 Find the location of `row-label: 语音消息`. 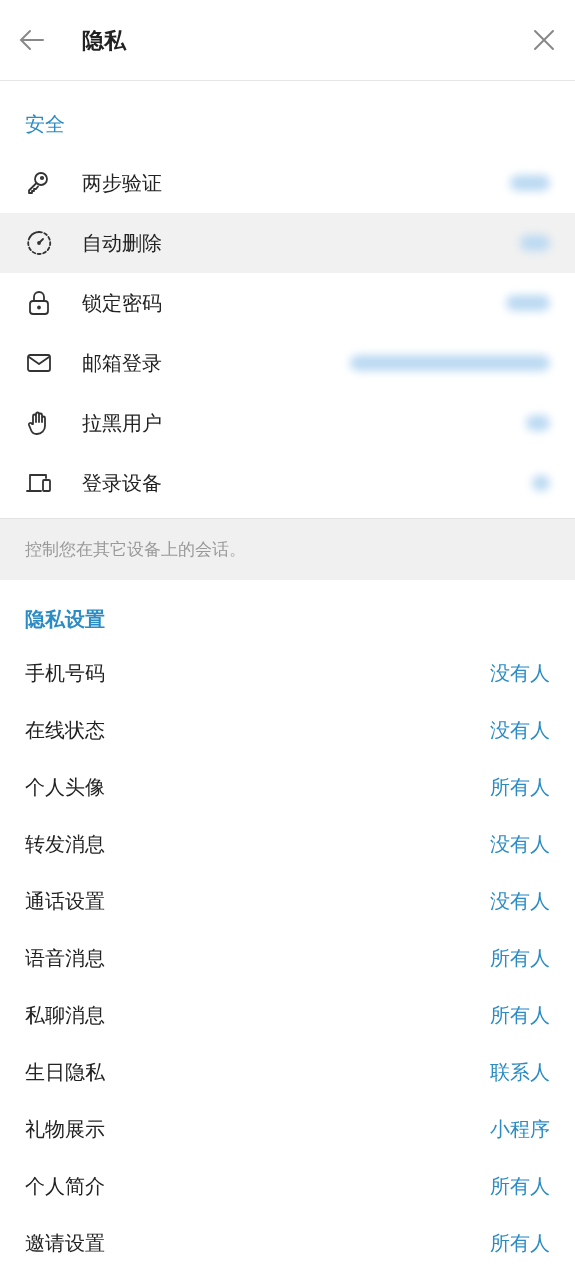

row-label: 语音消息 is located at coordinates (65, 958).